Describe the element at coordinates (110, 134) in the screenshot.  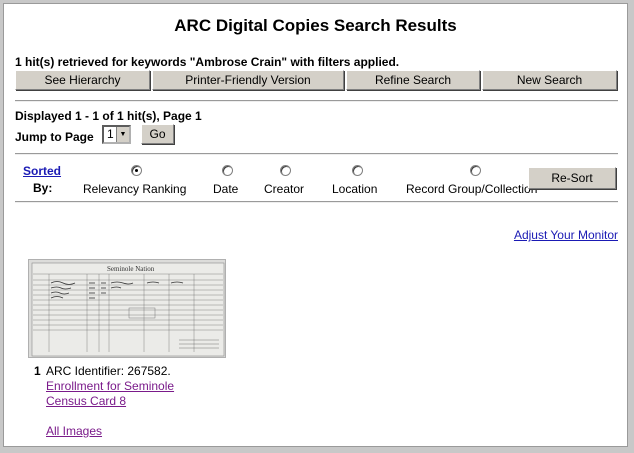
I see `page-select-value: 1` at that location.